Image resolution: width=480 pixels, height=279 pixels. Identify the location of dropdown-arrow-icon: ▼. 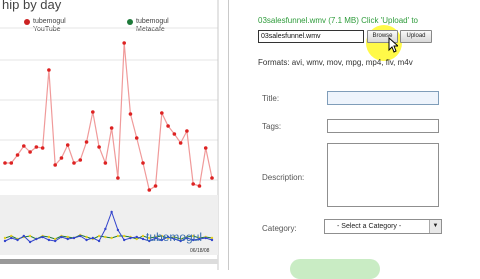
(435, 226).